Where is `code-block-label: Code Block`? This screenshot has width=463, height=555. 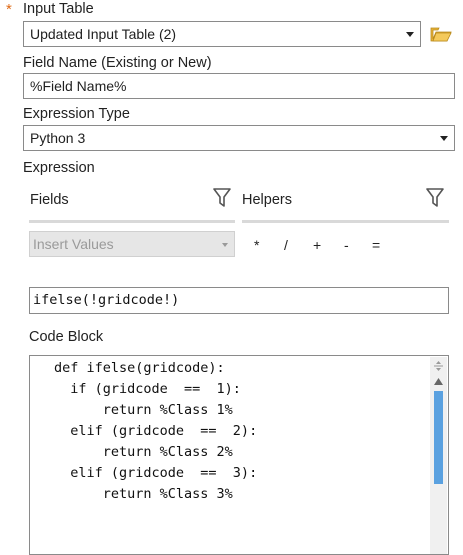
code-block-label: Code Block is located at coordinates (66, 337).